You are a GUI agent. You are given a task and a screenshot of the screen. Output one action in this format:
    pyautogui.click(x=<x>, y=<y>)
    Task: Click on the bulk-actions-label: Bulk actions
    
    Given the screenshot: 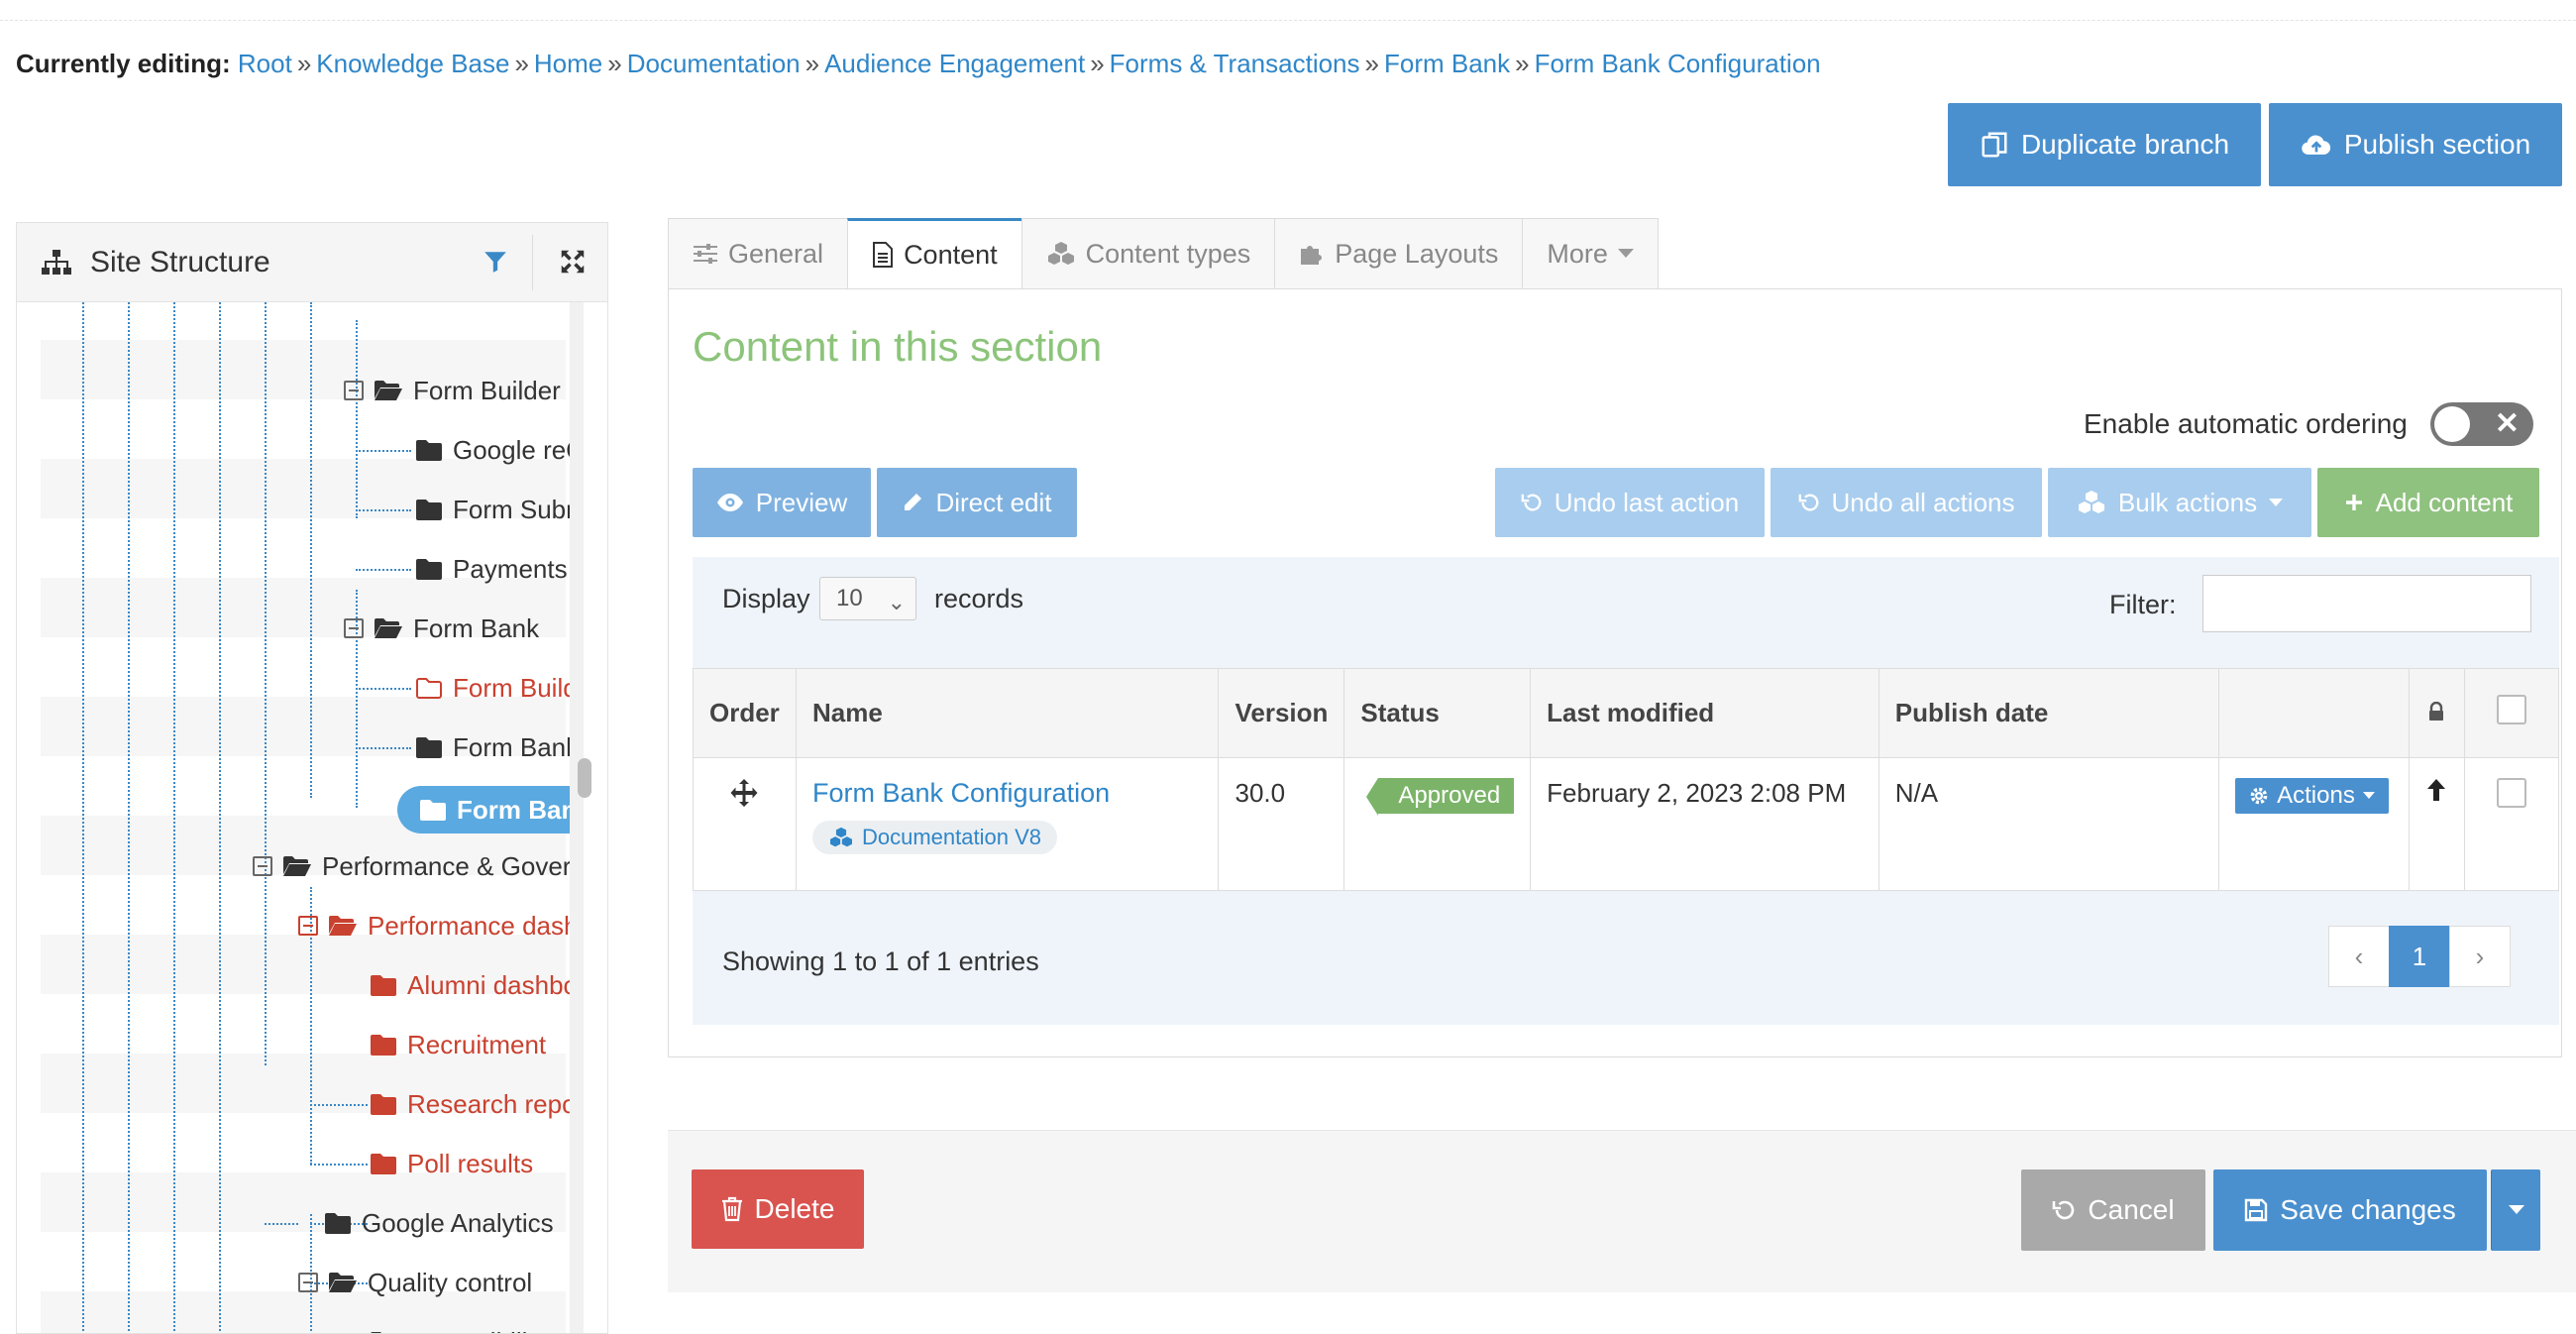 What is the action you would take?
    pyautogui.click(x=2187, y=502)
    